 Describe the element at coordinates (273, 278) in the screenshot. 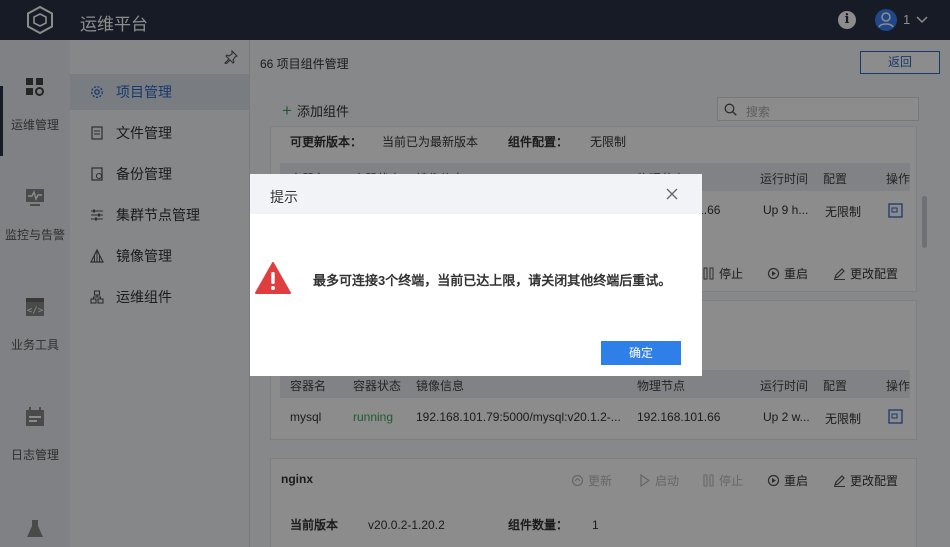

I see `warning-icon` at that location.